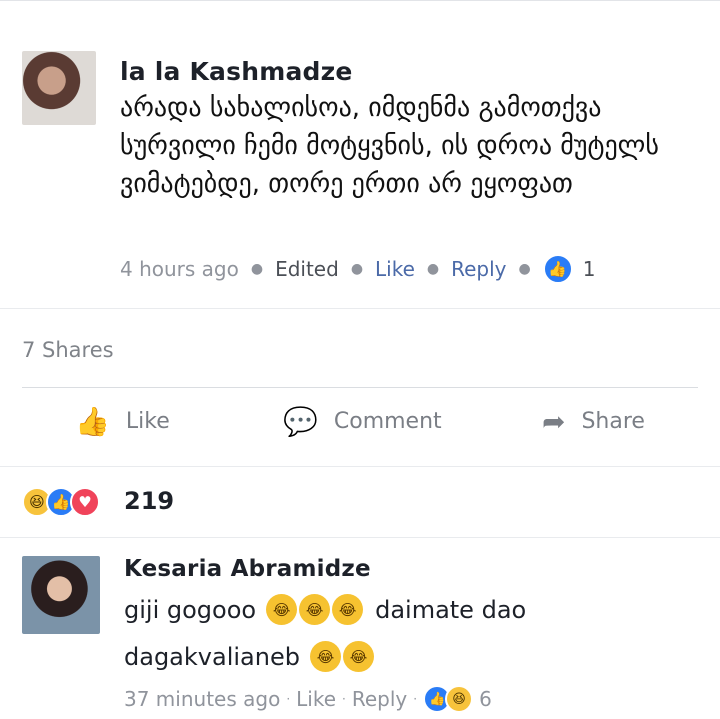 The height and width of the screenshot is (719, 720). Describe the element at coordinates (122, 421) in the screenshot. I see `like-button: 👍 Like` at that location.